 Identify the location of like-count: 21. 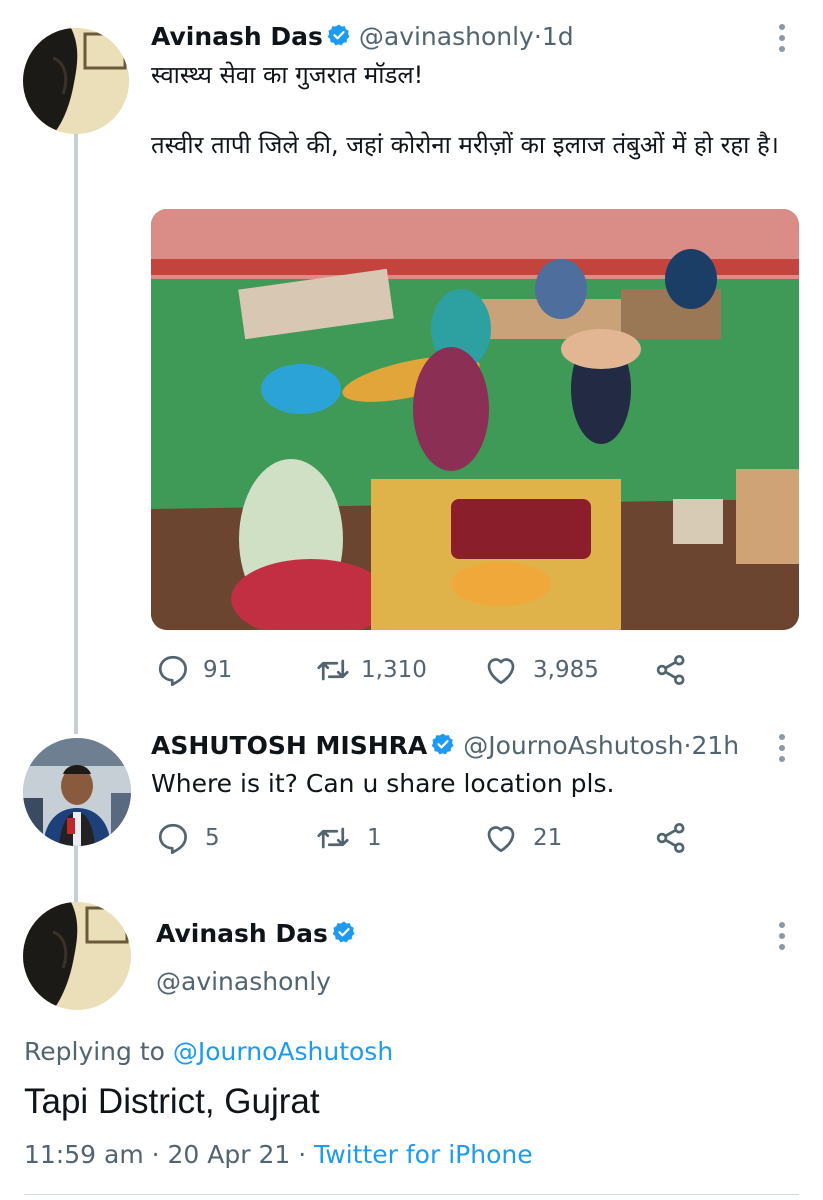
(548, 838).